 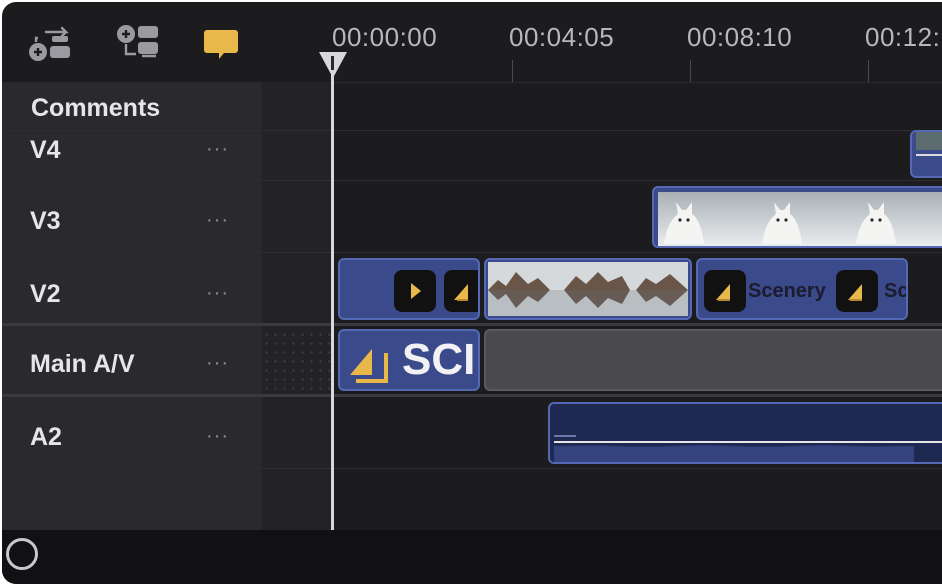 I want to click on dogs-filmstrip, so click(x=800, y=219).